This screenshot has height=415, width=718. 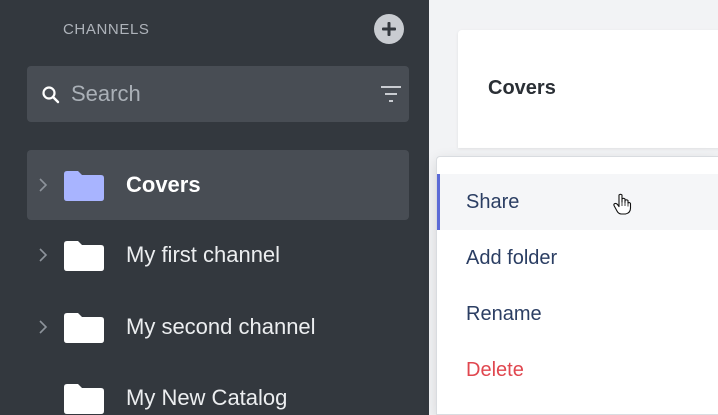 I want to click on channel-item-label: My first channel, so click(x=203, y=254).